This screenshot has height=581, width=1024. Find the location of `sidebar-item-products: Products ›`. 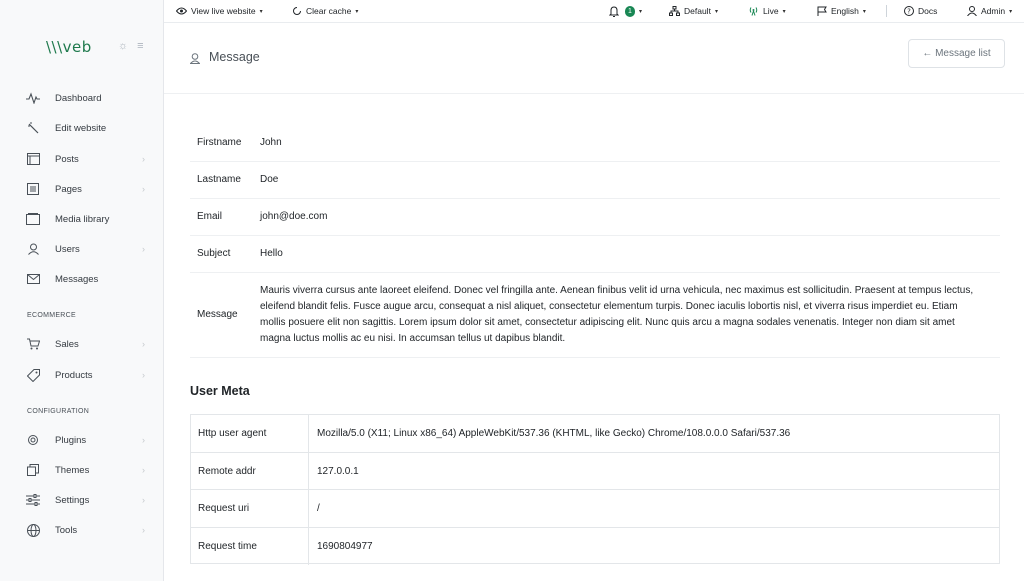

sidebar-item-products: Products › is located at coordinates (81, 375).